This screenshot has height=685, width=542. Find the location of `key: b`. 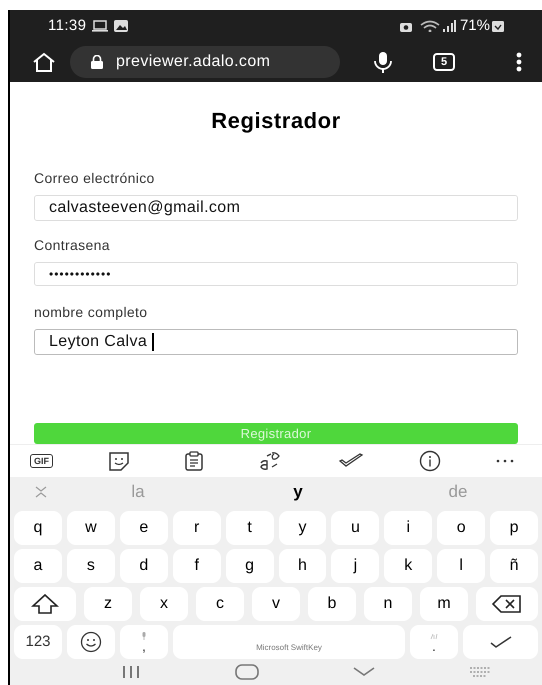

key: b is located at coordinates (332, 604).